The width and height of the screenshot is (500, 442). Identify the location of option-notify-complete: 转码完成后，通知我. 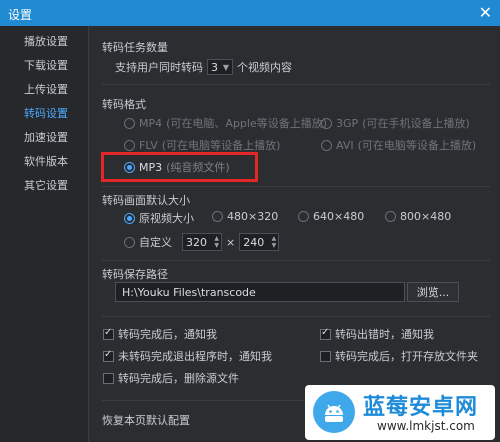
(160, 334).